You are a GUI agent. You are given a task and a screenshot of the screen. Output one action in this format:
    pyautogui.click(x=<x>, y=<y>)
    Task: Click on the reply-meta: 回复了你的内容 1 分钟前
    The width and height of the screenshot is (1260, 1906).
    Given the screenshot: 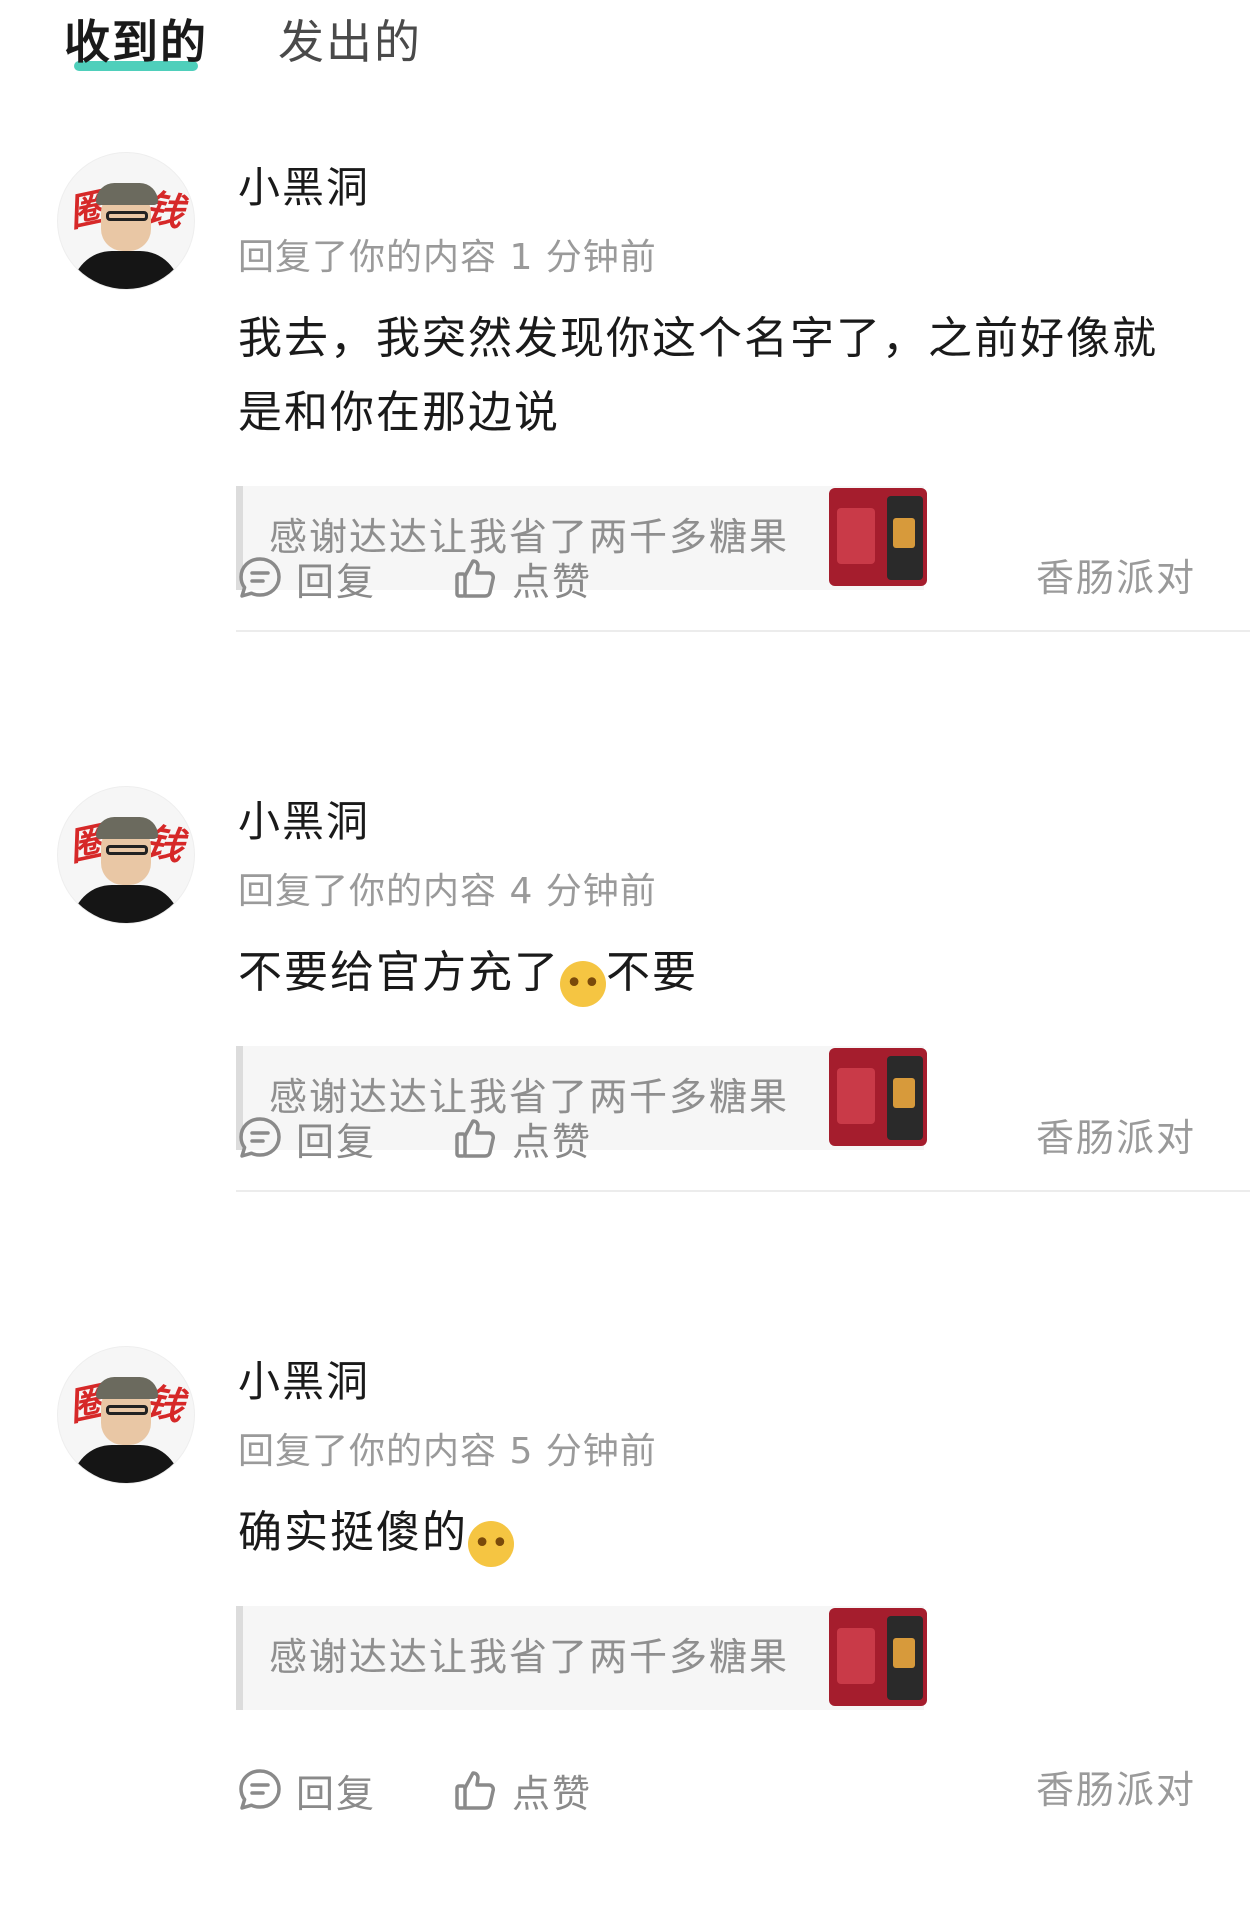 What is the action you would take?
    pyautogui.click(x=447, y=257)
    